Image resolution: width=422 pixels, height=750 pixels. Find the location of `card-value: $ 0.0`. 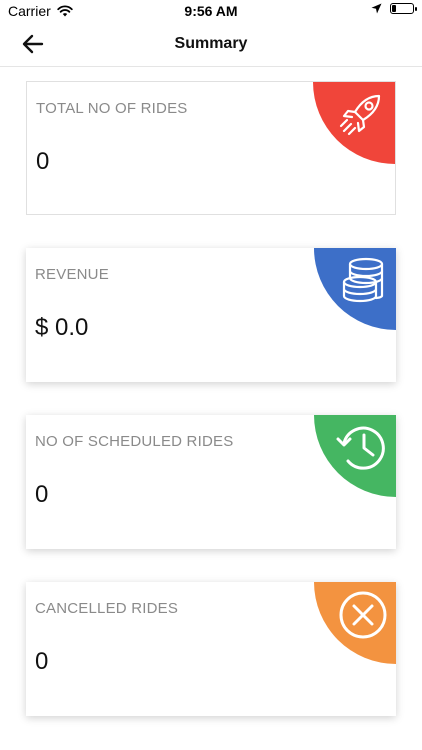

card-value: $ 0.0 is located at coordinates (62, 327).